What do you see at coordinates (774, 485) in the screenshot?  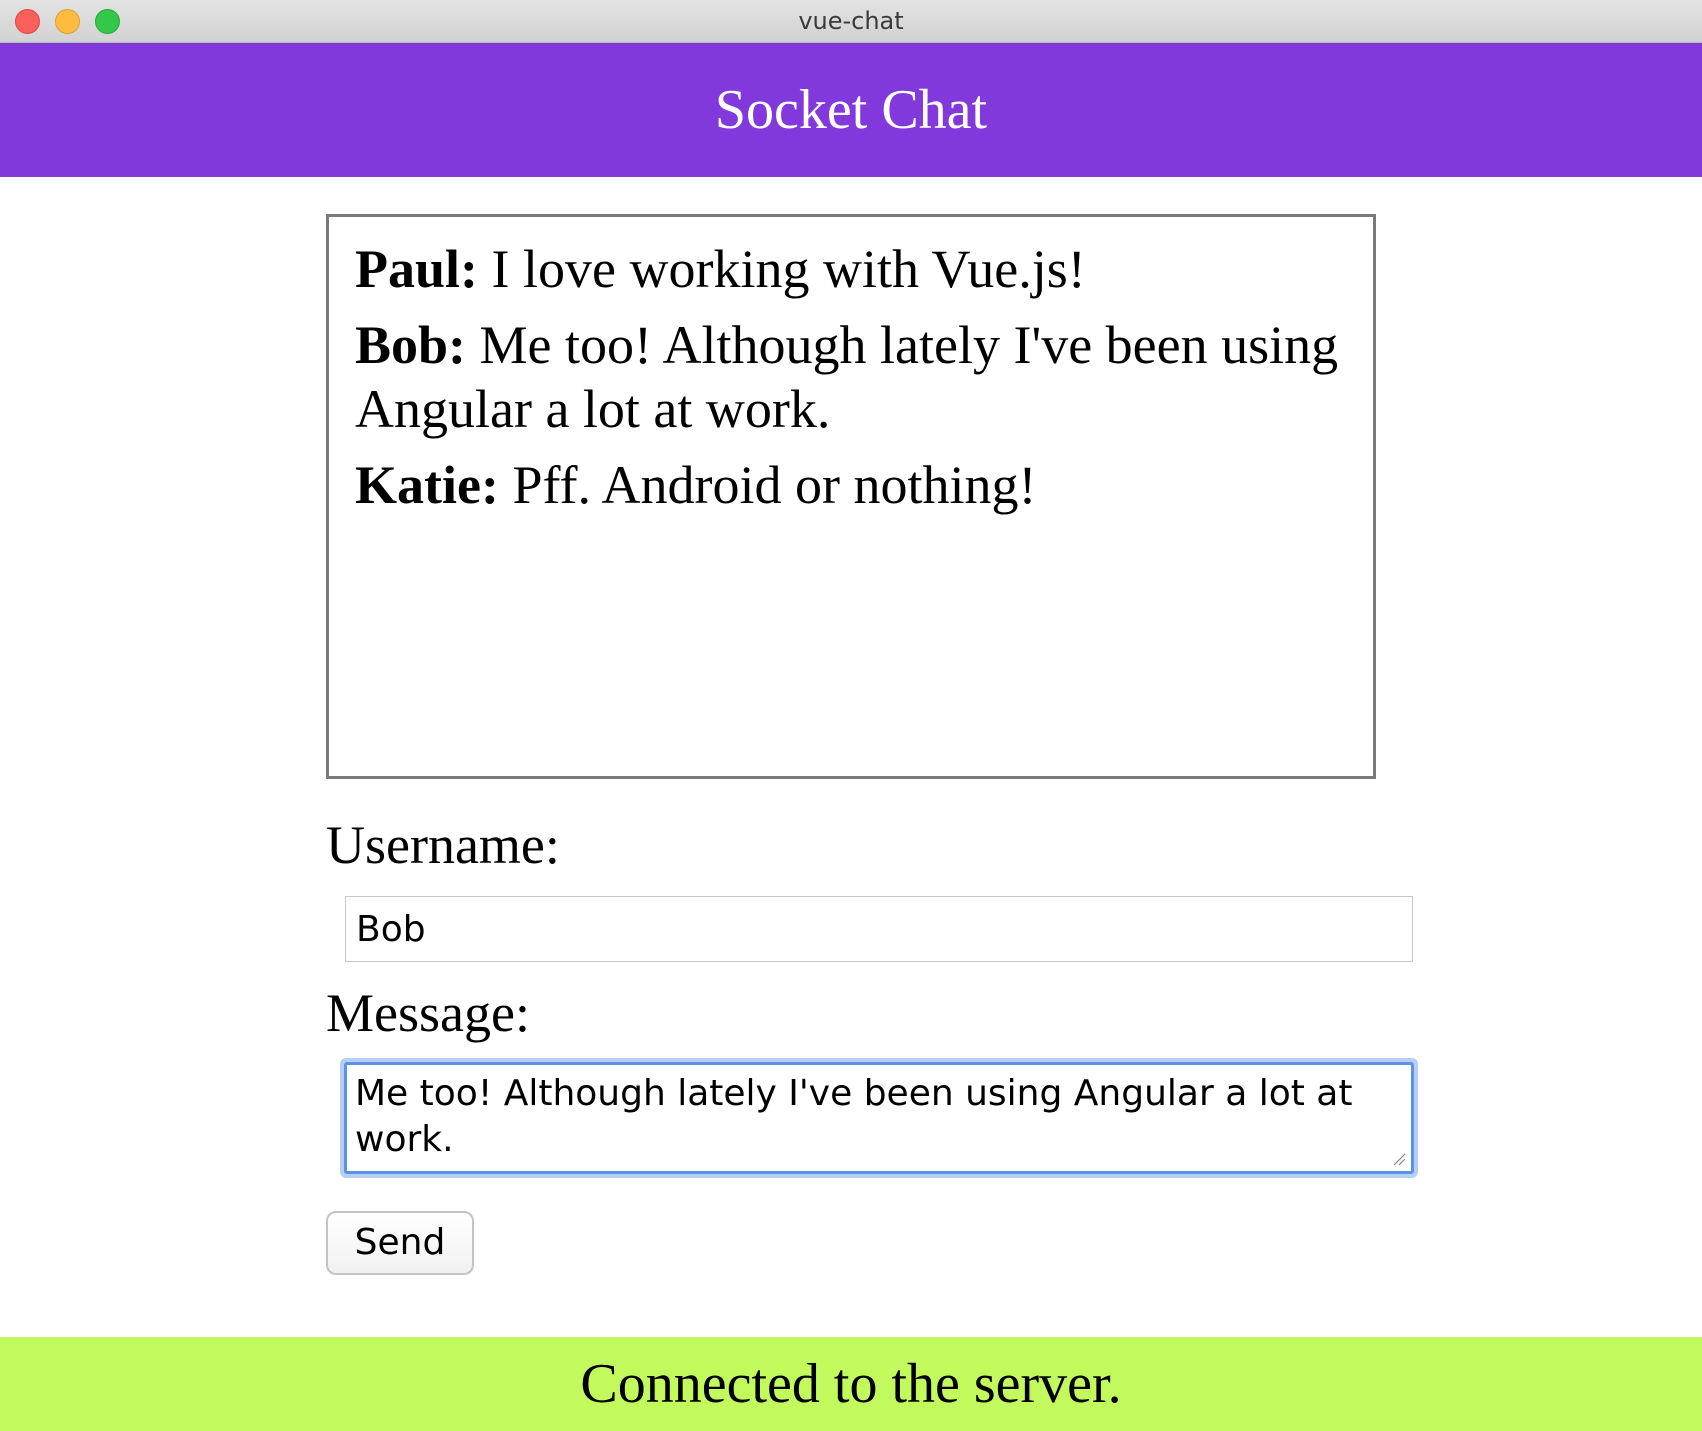 I see `chat-message-text: Pff. Android or nothing!` at bounding box center [774, 485].